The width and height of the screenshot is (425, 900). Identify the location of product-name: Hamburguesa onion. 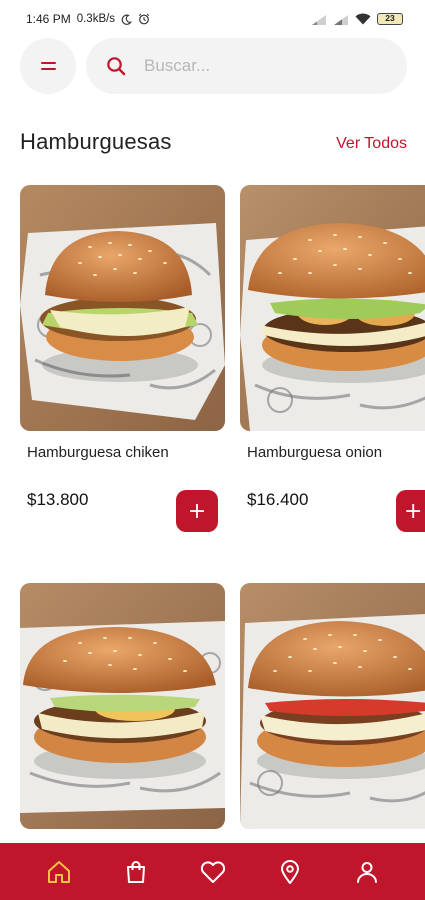
(315, 452).